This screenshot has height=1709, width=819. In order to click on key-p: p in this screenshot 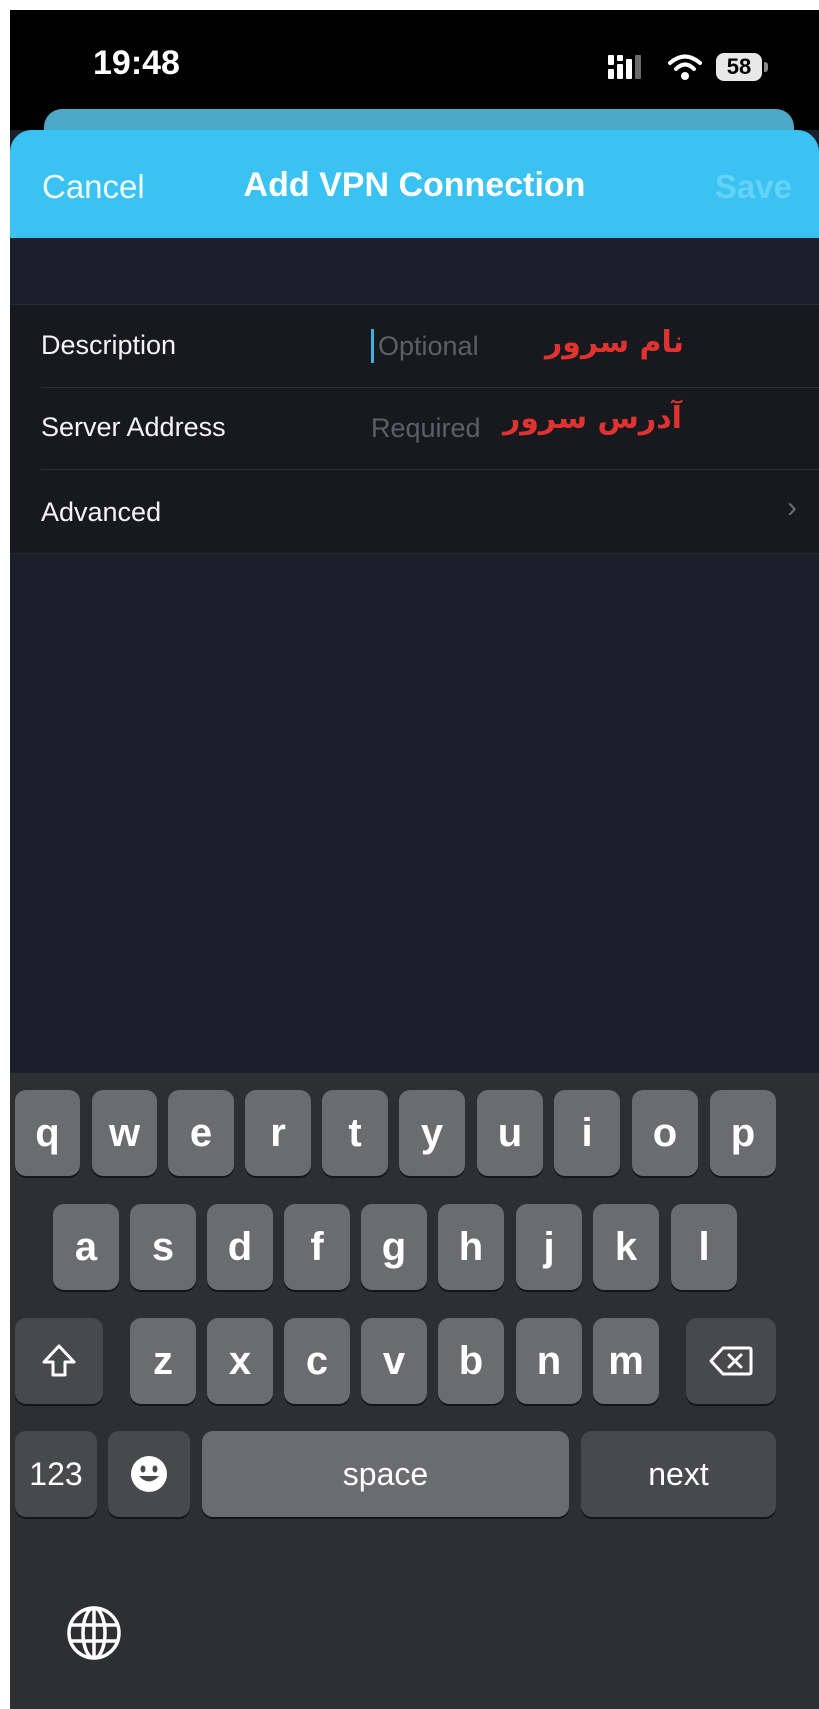, I will do `click(743, 1133)`.